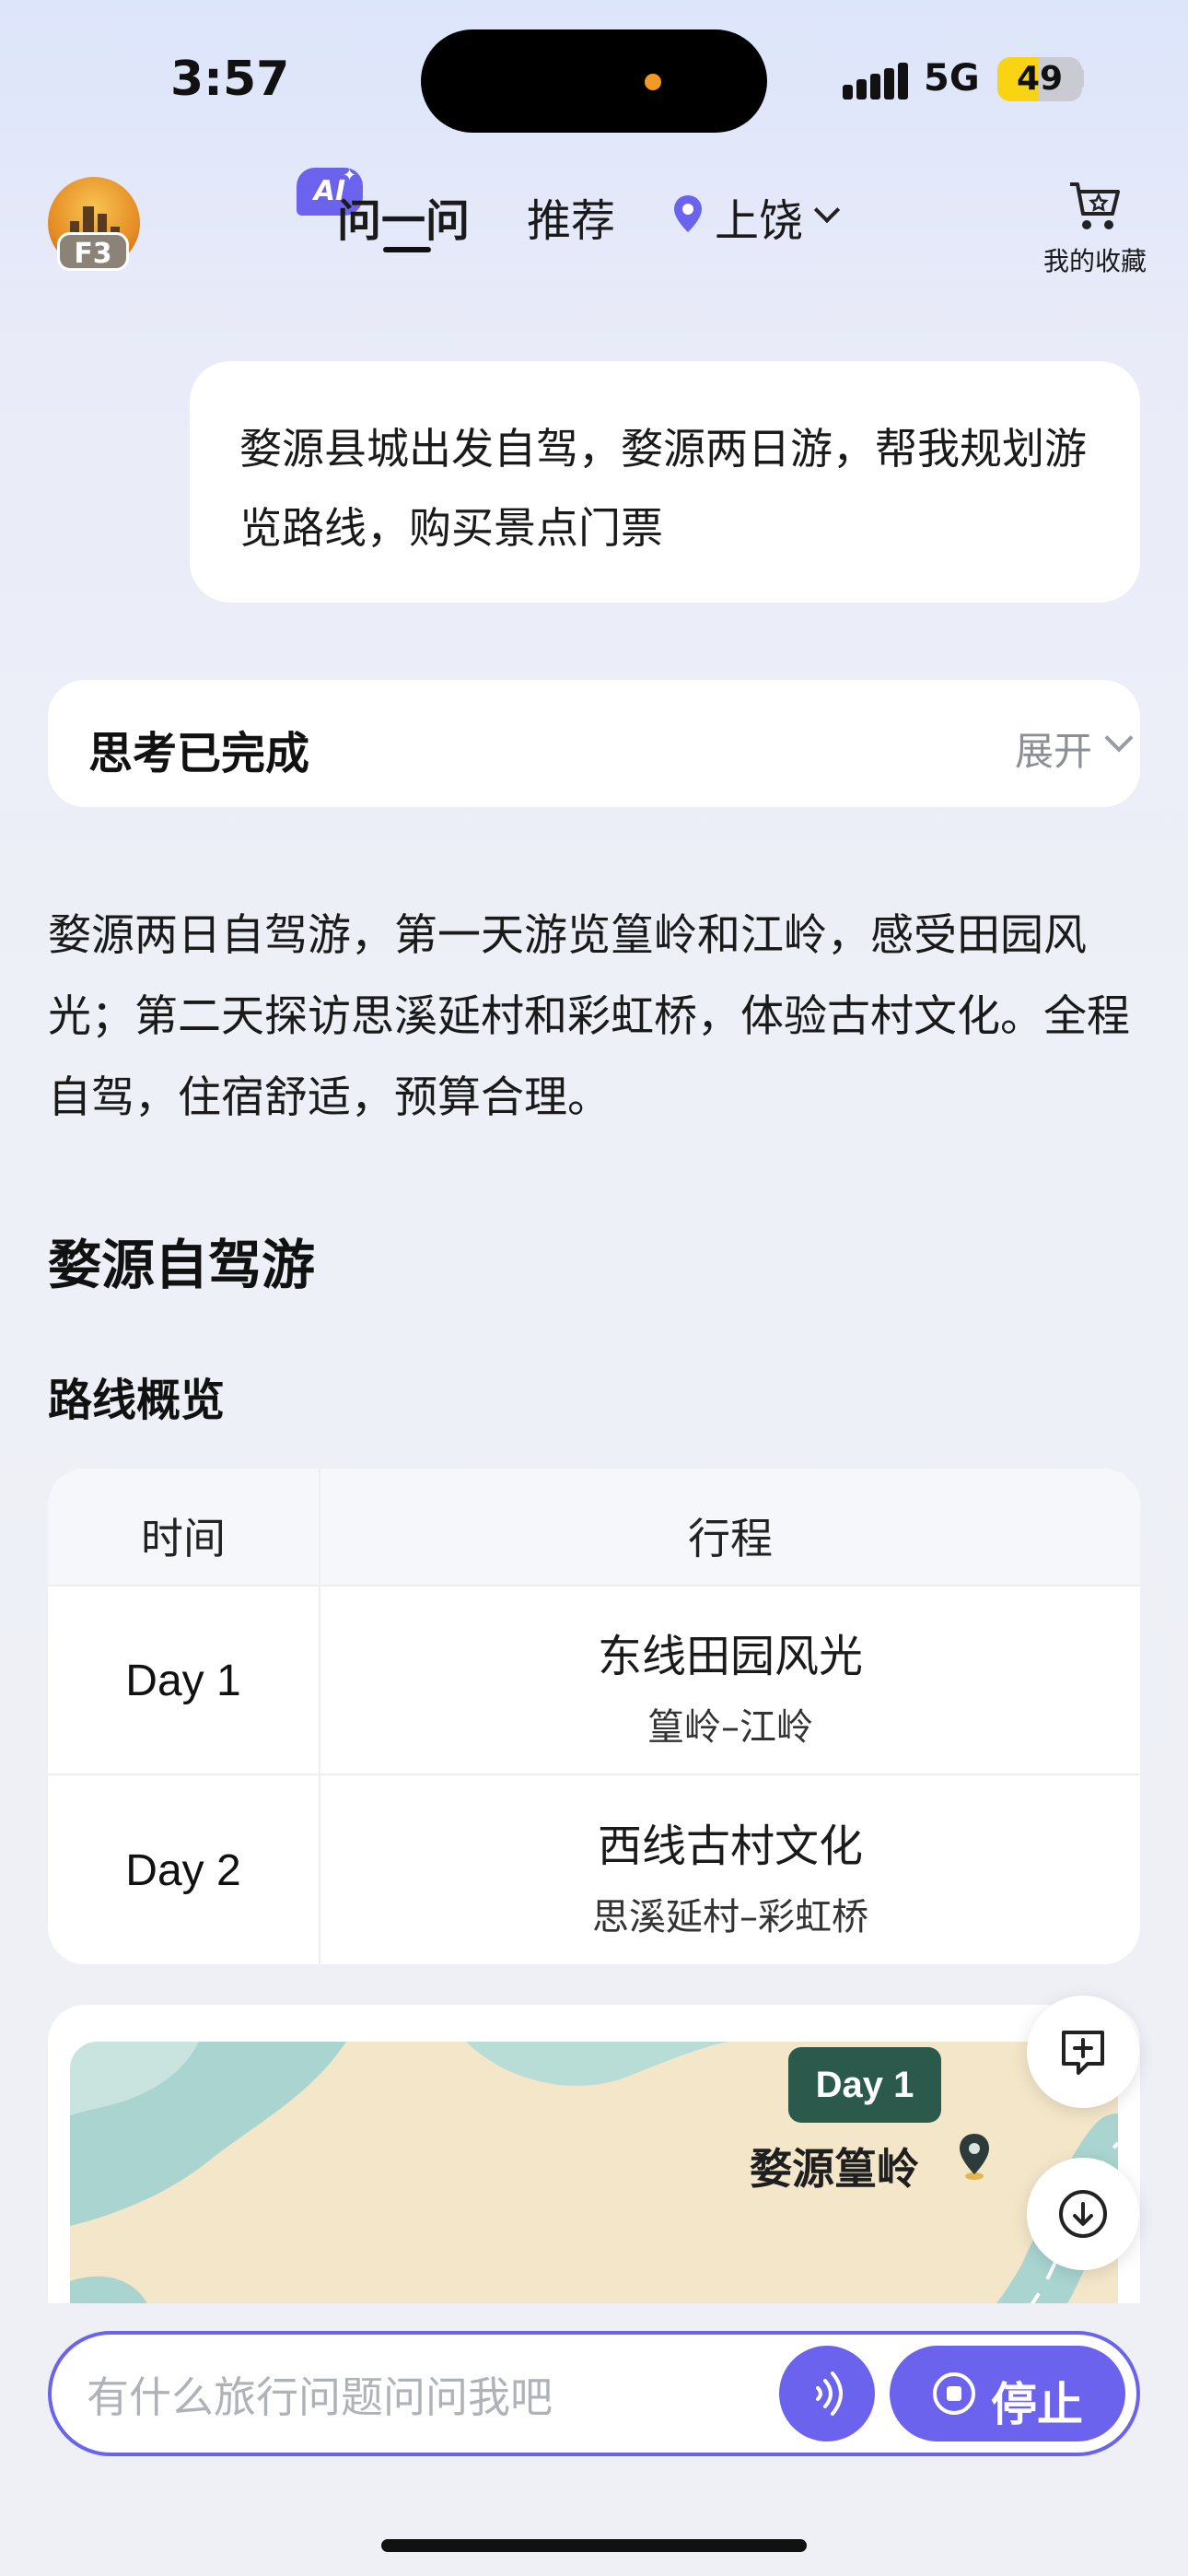 Image resolution: width=1188 pixels, height=2576 pixels. Describe the element at coordinates (183, 1871) in the screenshot. I see `row-day: Day 2` at that location.